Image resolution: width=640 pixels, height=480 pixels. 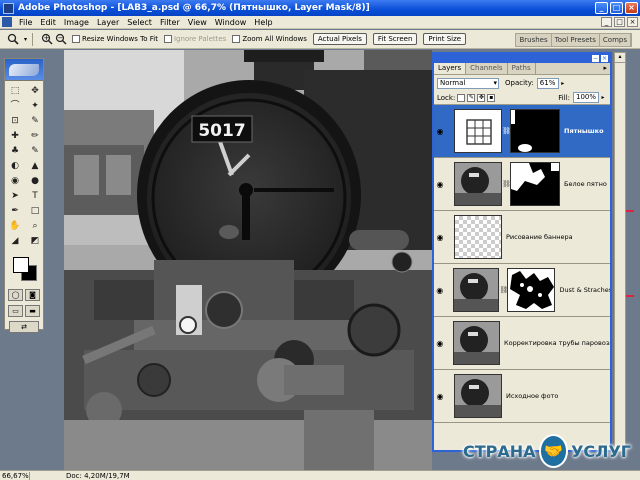 I want to click on palette-well-tool-presets-tab: Tool Presets, so click(x=576, y=40).